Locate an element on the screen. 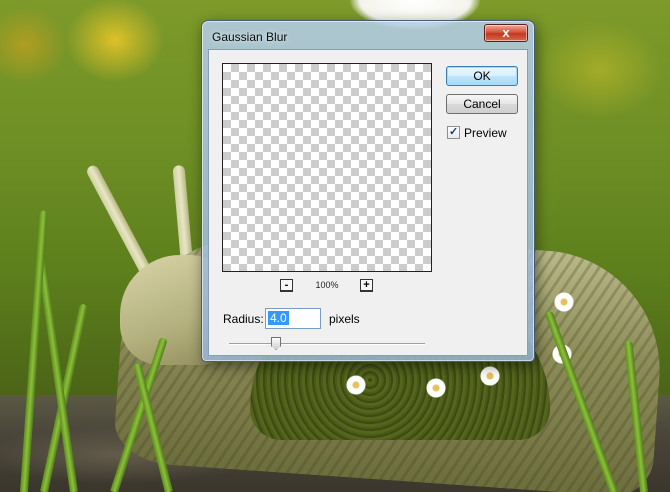  zoom-level: 100% is located at coordinates (327, 285).